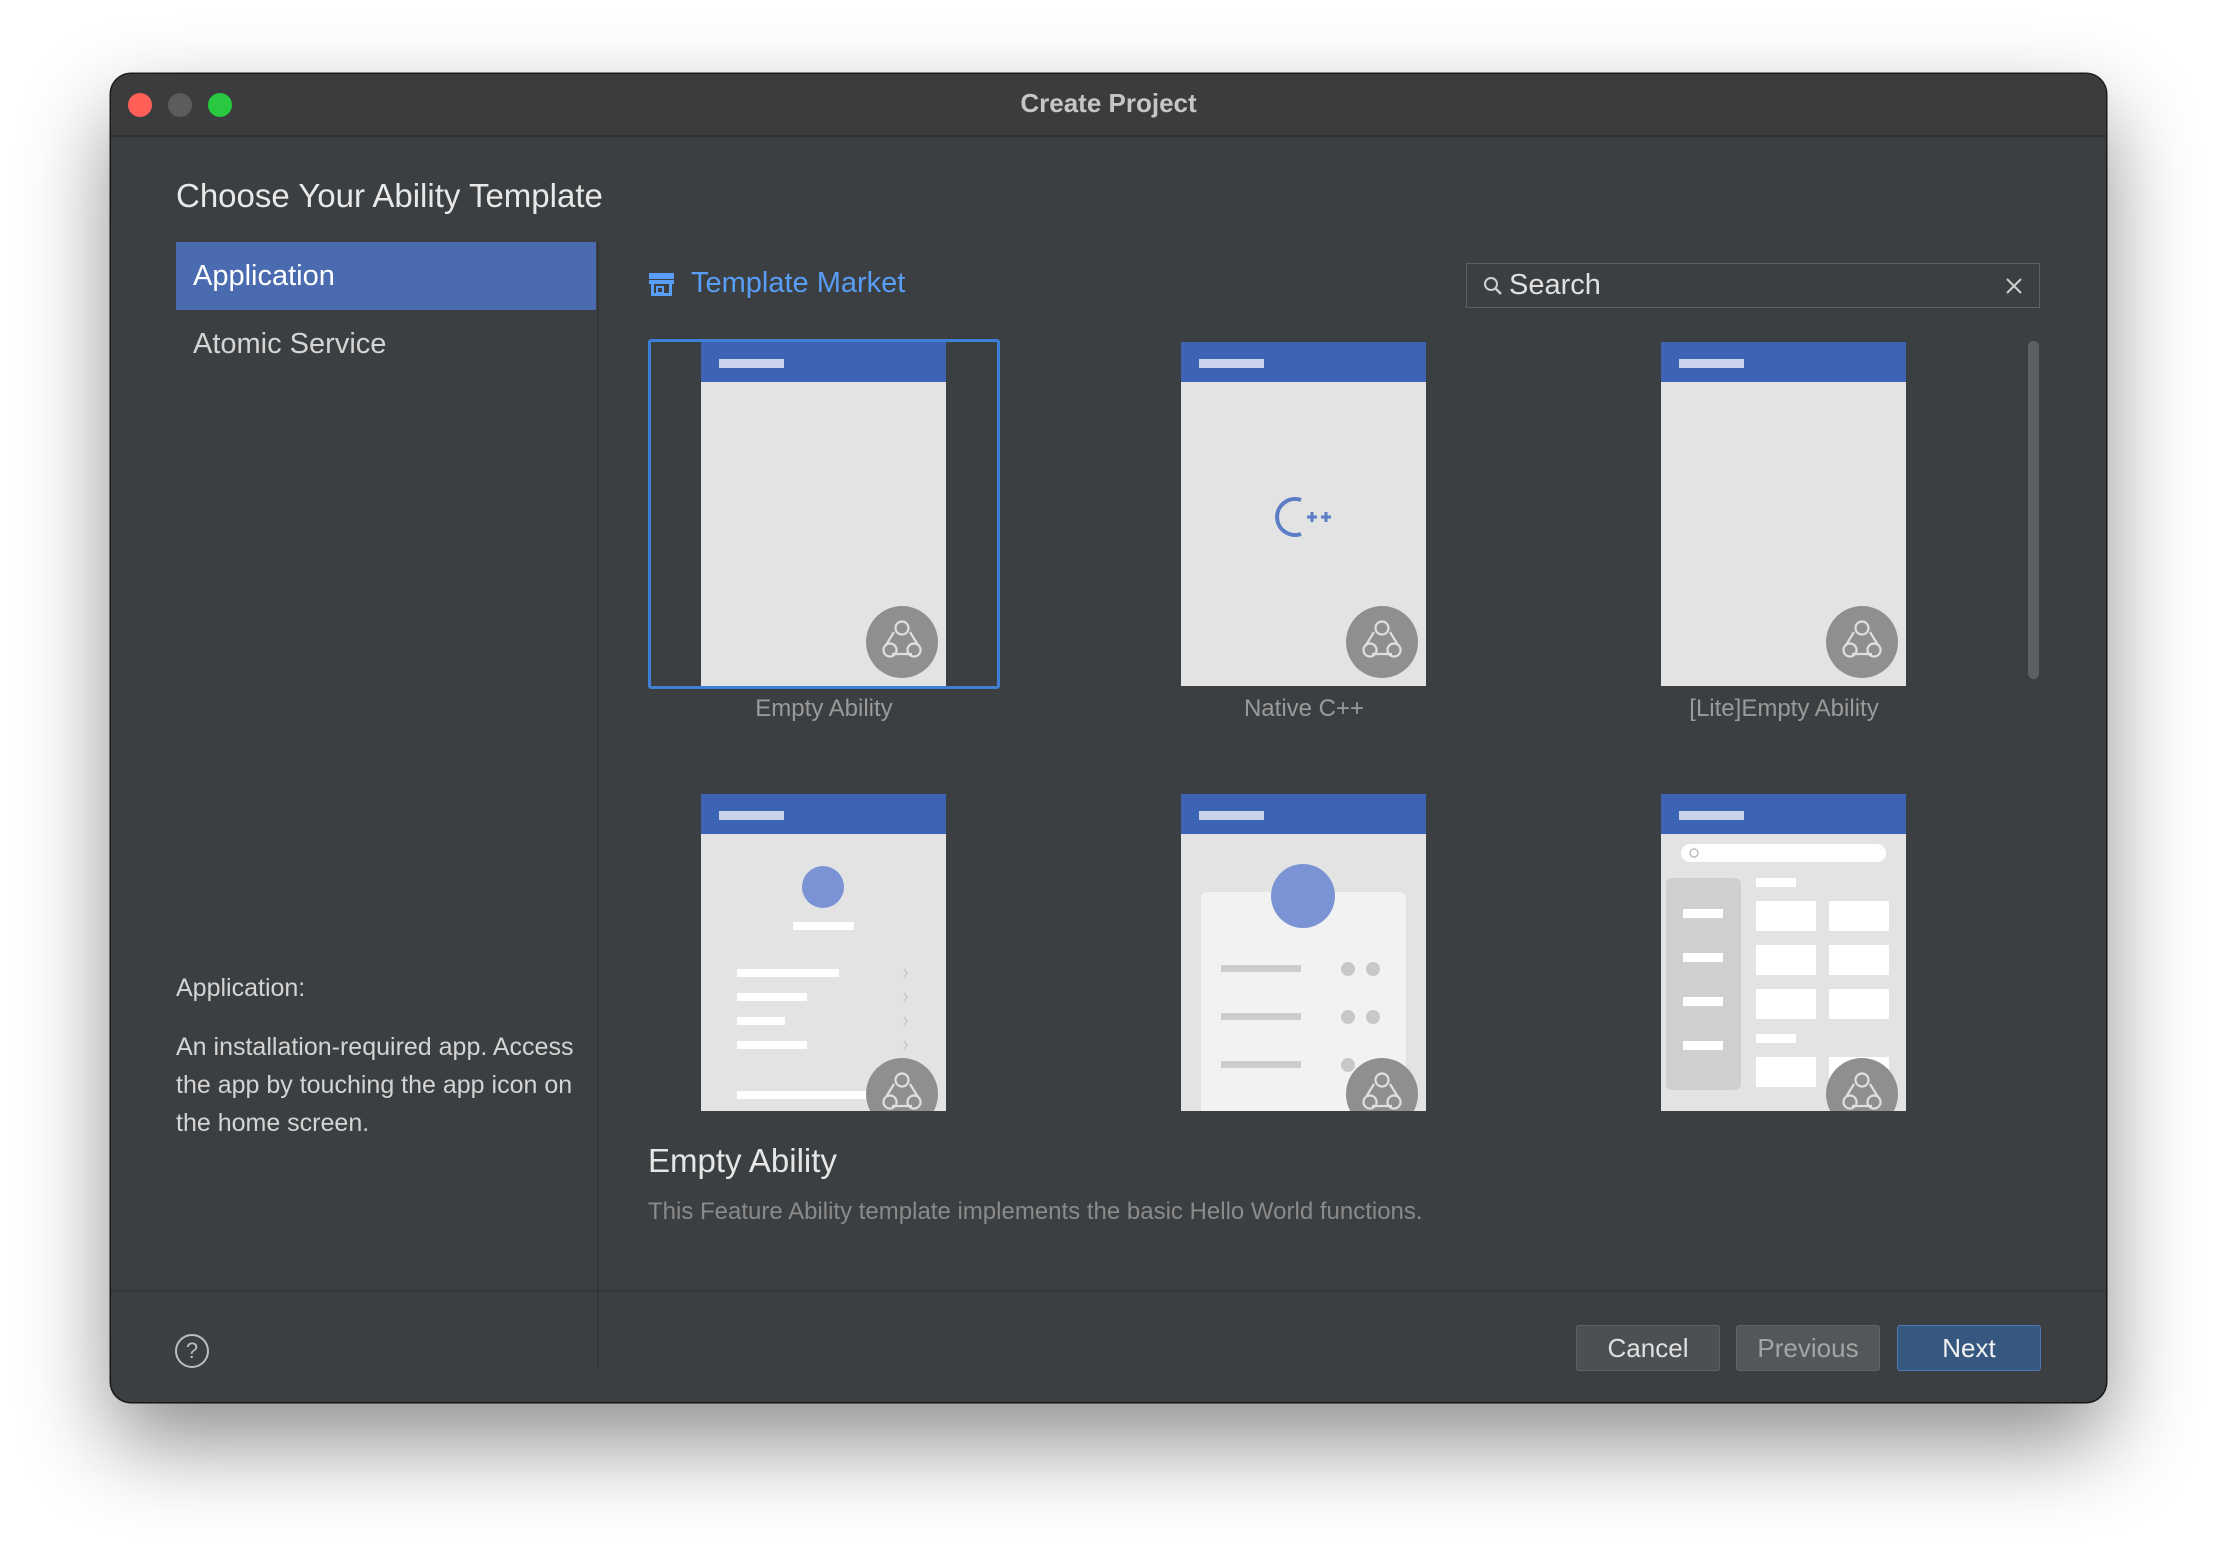 This screenshot has height=1550, width=2216. Describe the element at coordinates (1303, 517) in the screenshot. I see `cpp-logo-icon` at that location.